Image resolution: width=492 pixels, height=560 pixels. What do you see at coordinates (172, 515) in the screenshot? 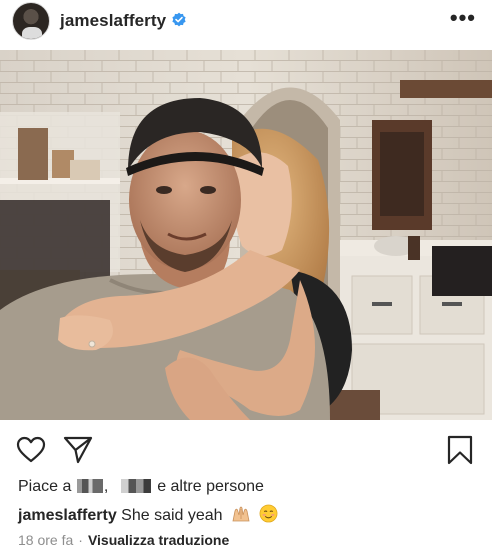
I see `caption-text: She said yeah` at bounding box center [172, 515].